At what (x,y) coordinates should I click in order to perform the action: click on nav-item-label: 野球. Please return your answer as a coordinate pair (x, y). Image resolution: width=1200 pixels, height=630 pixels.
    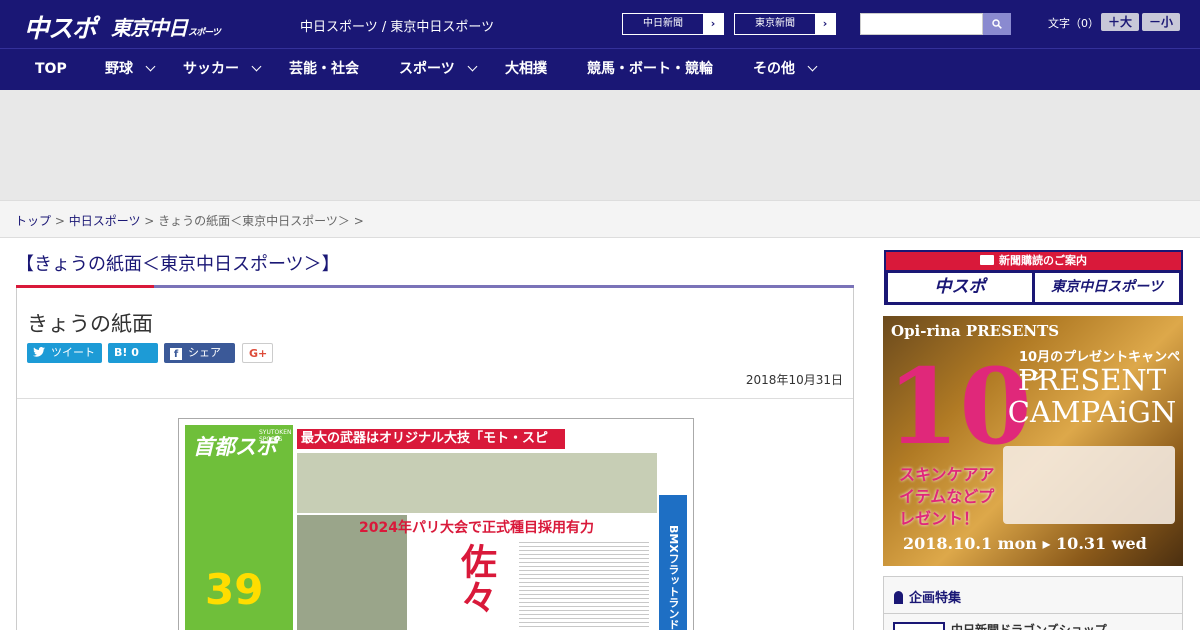
    Looking at the image, I should click on (119, 69).